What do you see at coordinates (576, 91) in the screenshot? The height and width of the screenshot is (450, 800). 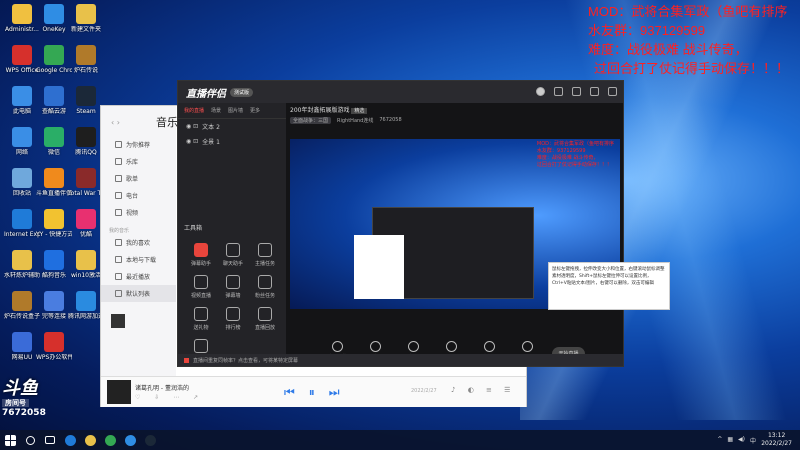 I see `minimize-icon` at bounding box center [576, 91].